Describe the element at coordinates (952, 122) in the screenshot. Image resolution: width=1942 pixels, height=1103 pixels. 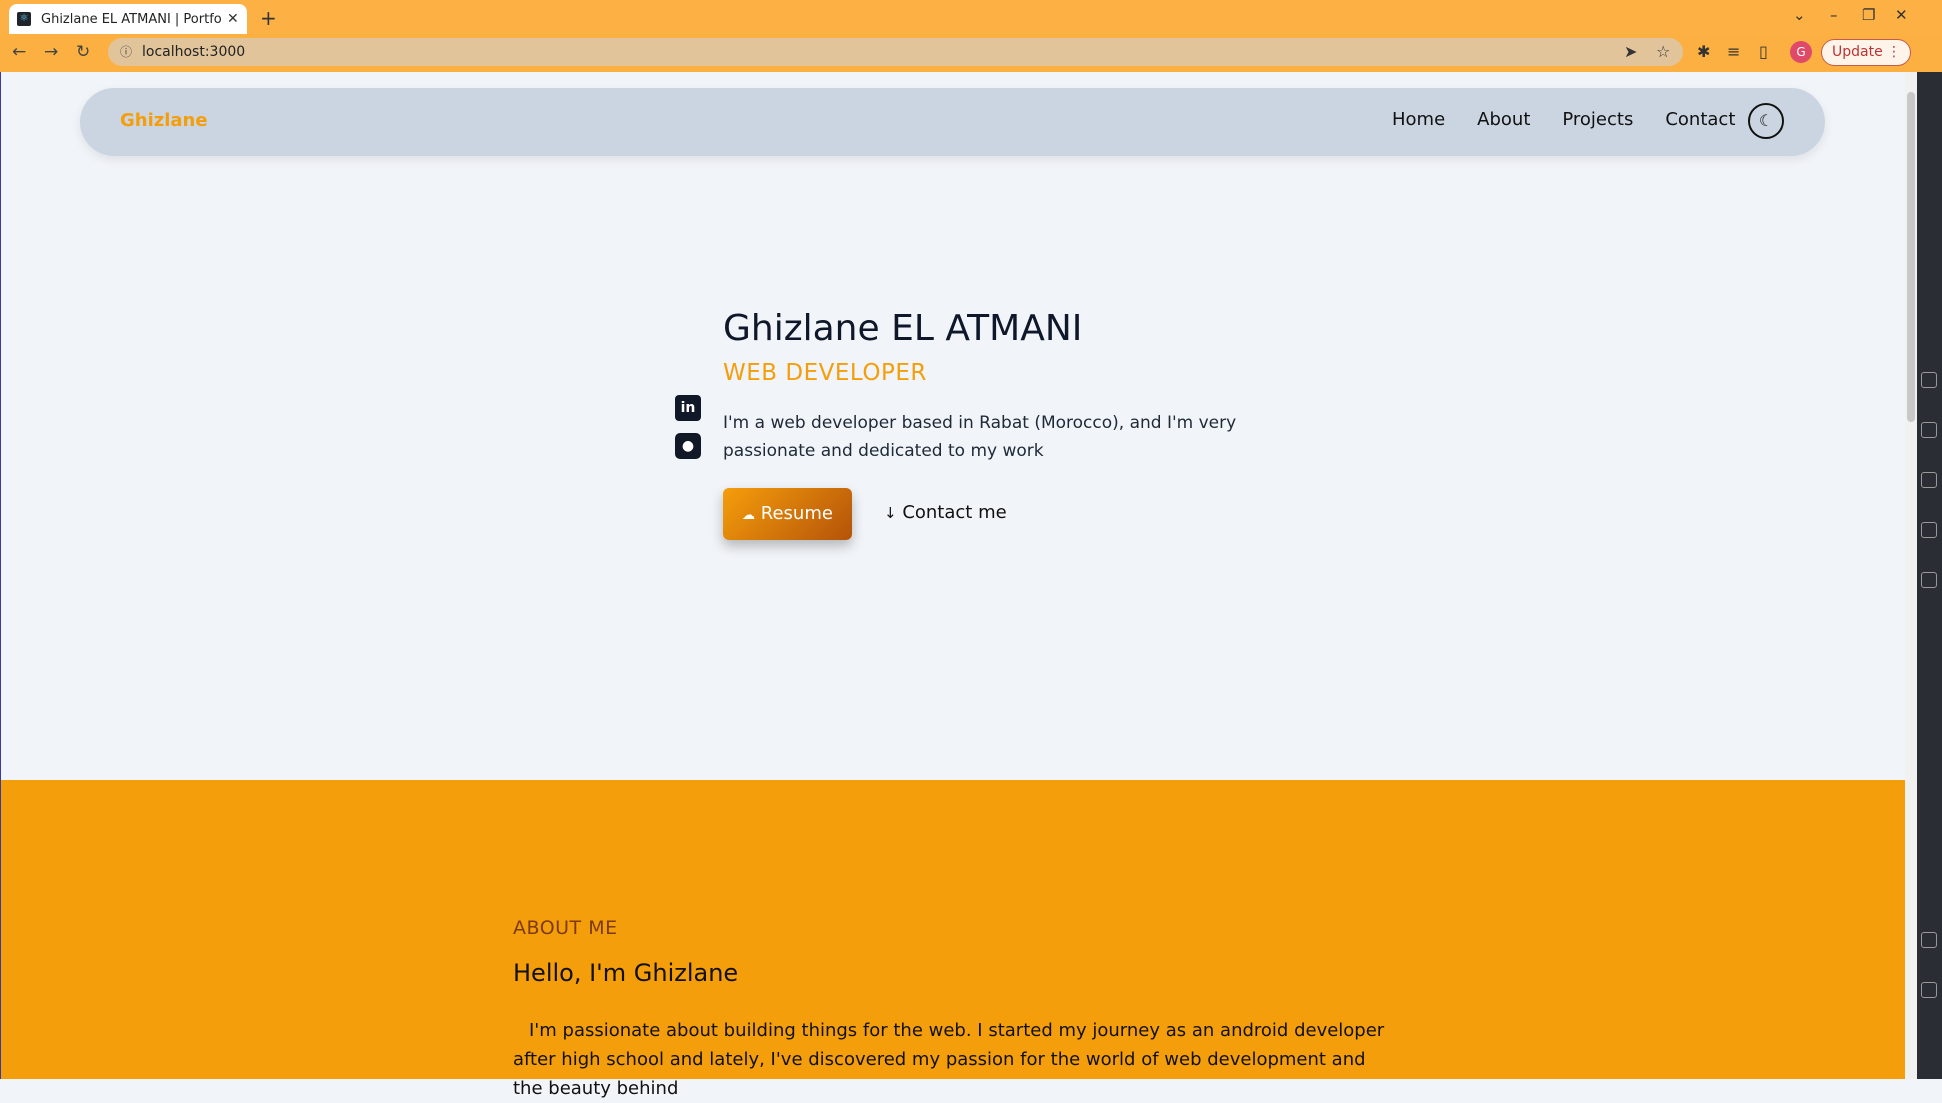
I see `site-navbar: Ghizlane Home About Projects Contact ☾` at that location.